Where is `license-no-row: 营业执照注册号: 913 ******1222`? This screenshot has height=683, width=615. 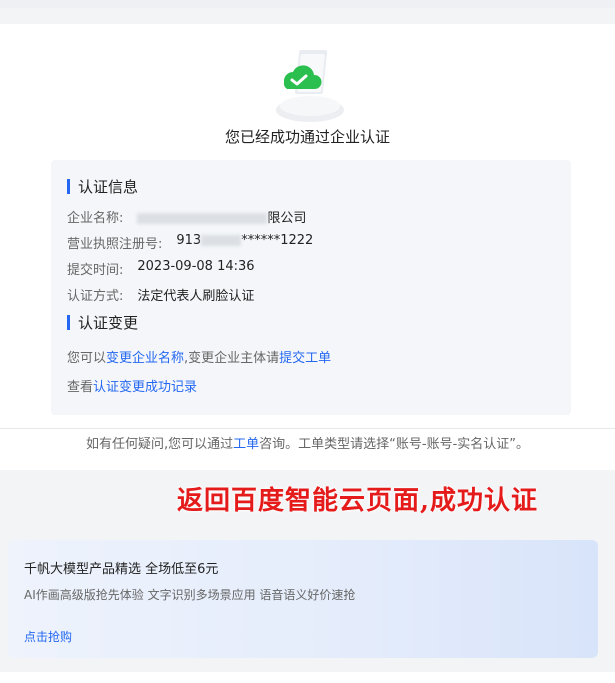 license-no-row: 营业执照注册号: 913 ******1222 is located at coordinates (190, 242).